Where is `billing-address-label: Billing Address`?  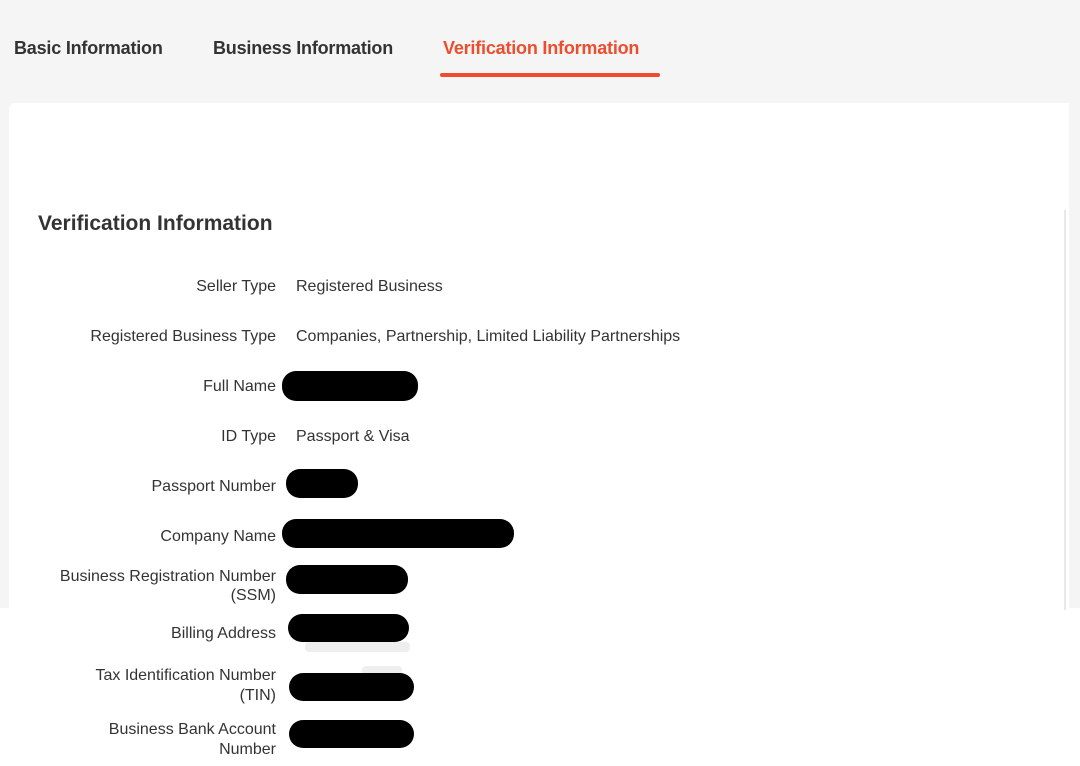
billing-address-label: Billing Address is located at coordinates (223, 633).